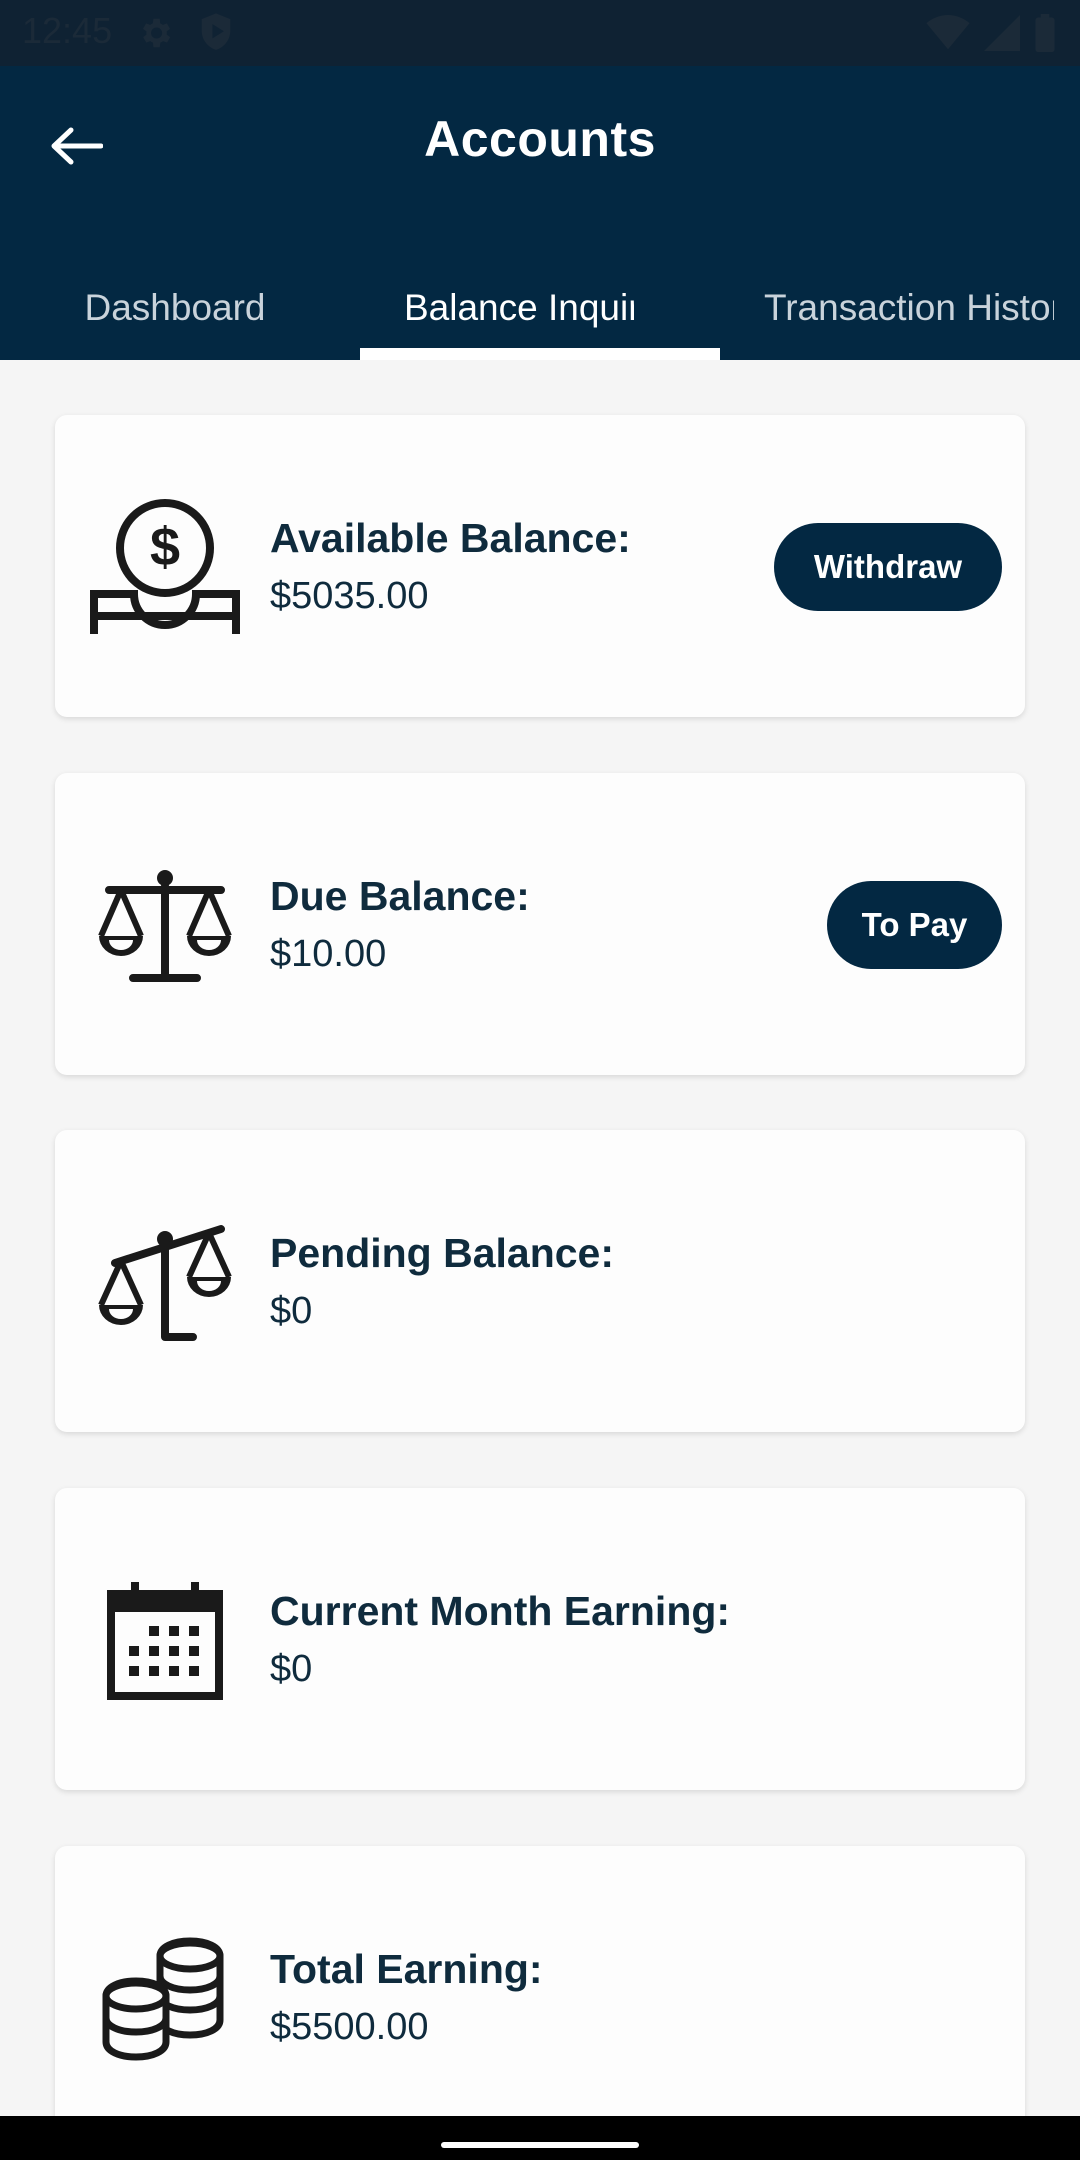 The height and width of the screenshot is (2160, 1080). I want to click on calendar-icon, so click(165, 1641).